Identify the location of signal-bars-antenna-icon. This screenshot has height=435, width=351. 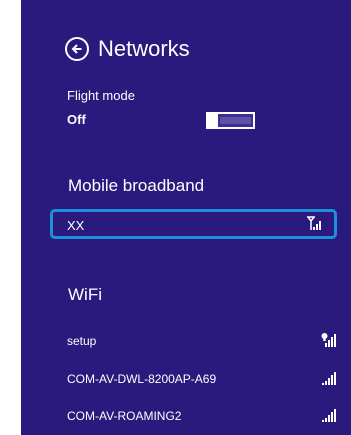
(314, 223).